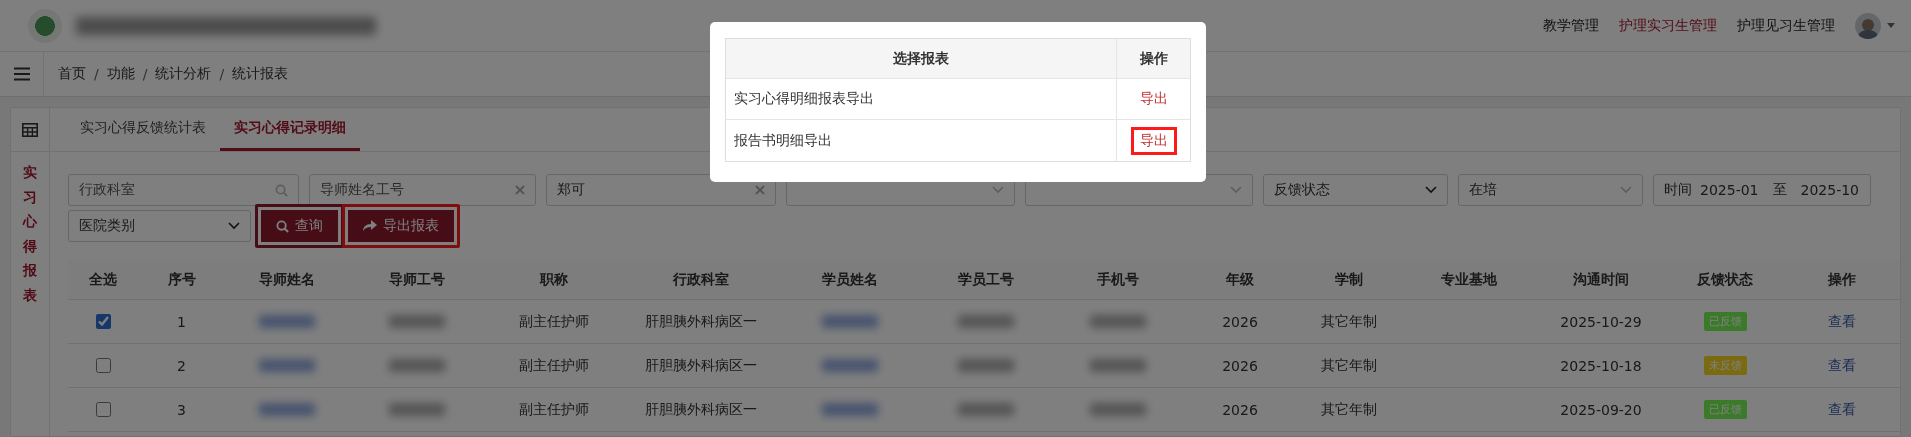 The image size is (1911, 437). Describe the element at coordinates (1829, 190) in the screenshot. I see `field-value: 2025-10` at that location.